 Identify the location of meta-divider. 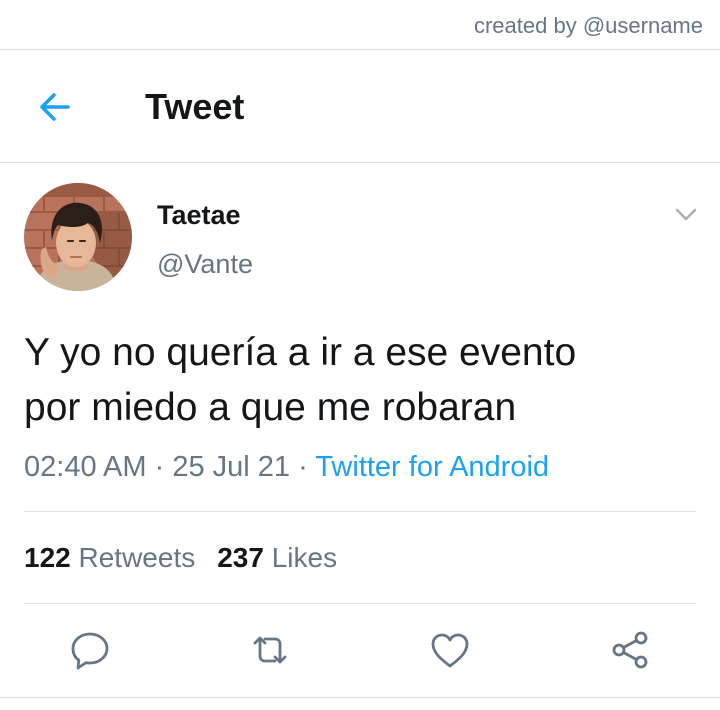
(360, 511).